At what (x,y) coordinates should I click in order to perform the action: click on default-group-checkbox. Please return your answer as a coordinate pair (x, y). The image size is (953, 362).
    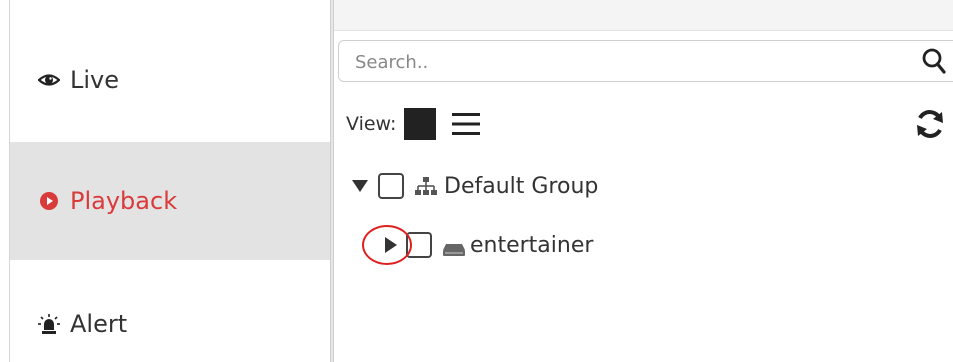
    Looking at the image, I should click on (391, 186).